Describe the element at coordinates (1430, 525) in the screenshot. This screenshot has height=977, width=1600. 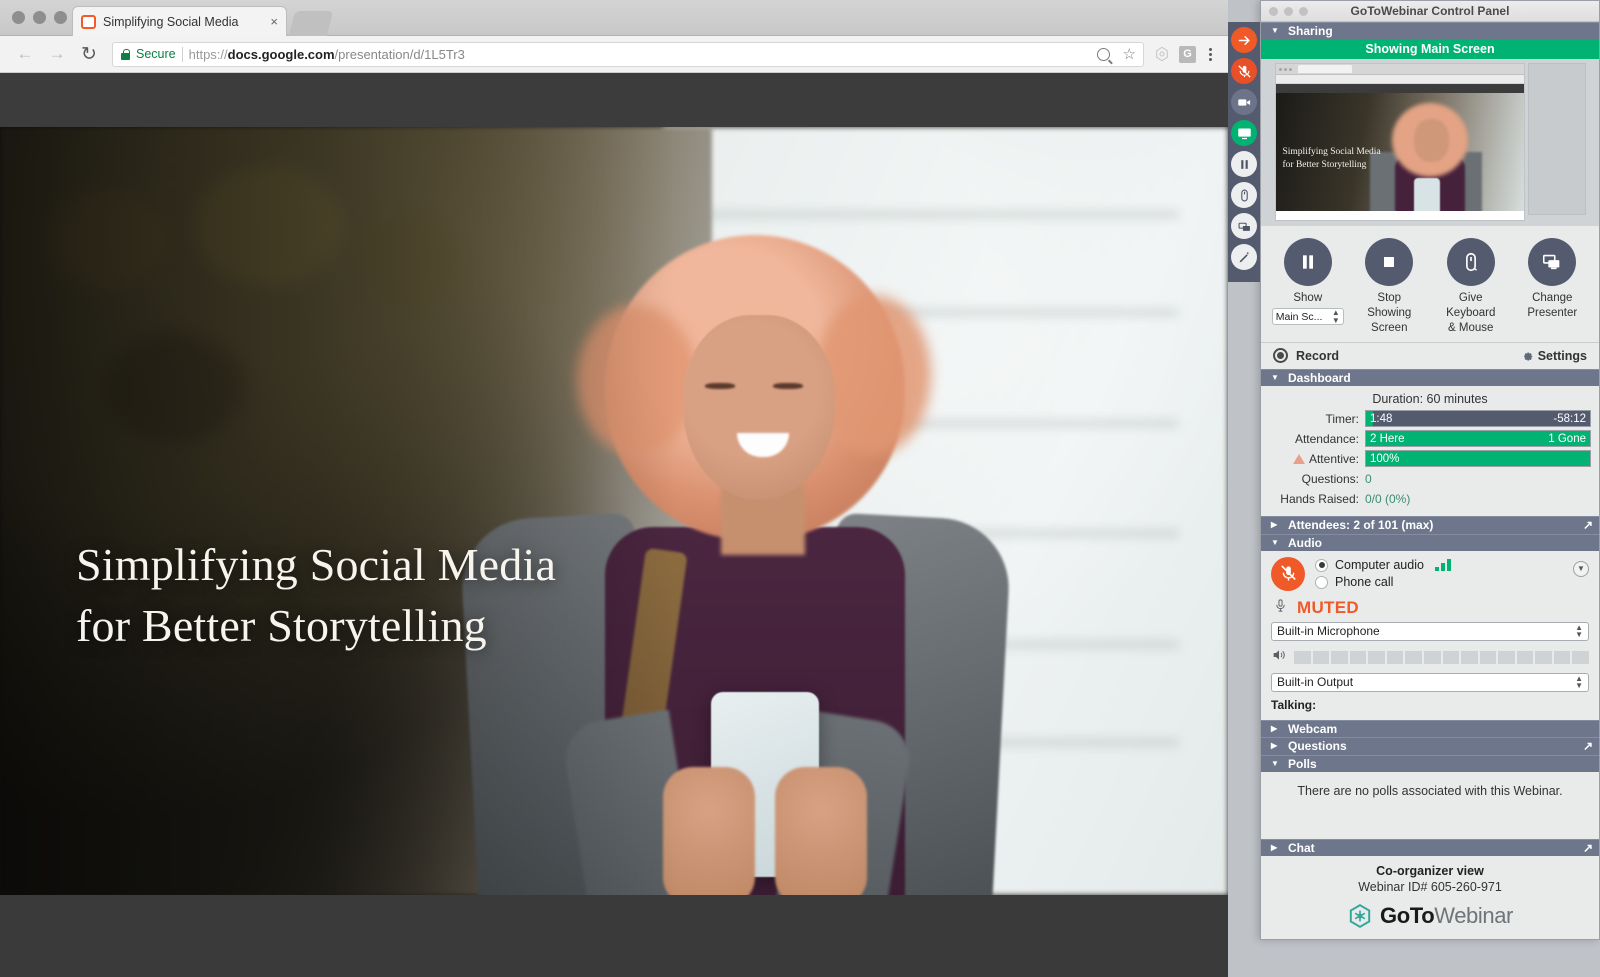
I see `section-header-attendees: ▶ Attendees: 2 of 101 (max) ↗` at that location.